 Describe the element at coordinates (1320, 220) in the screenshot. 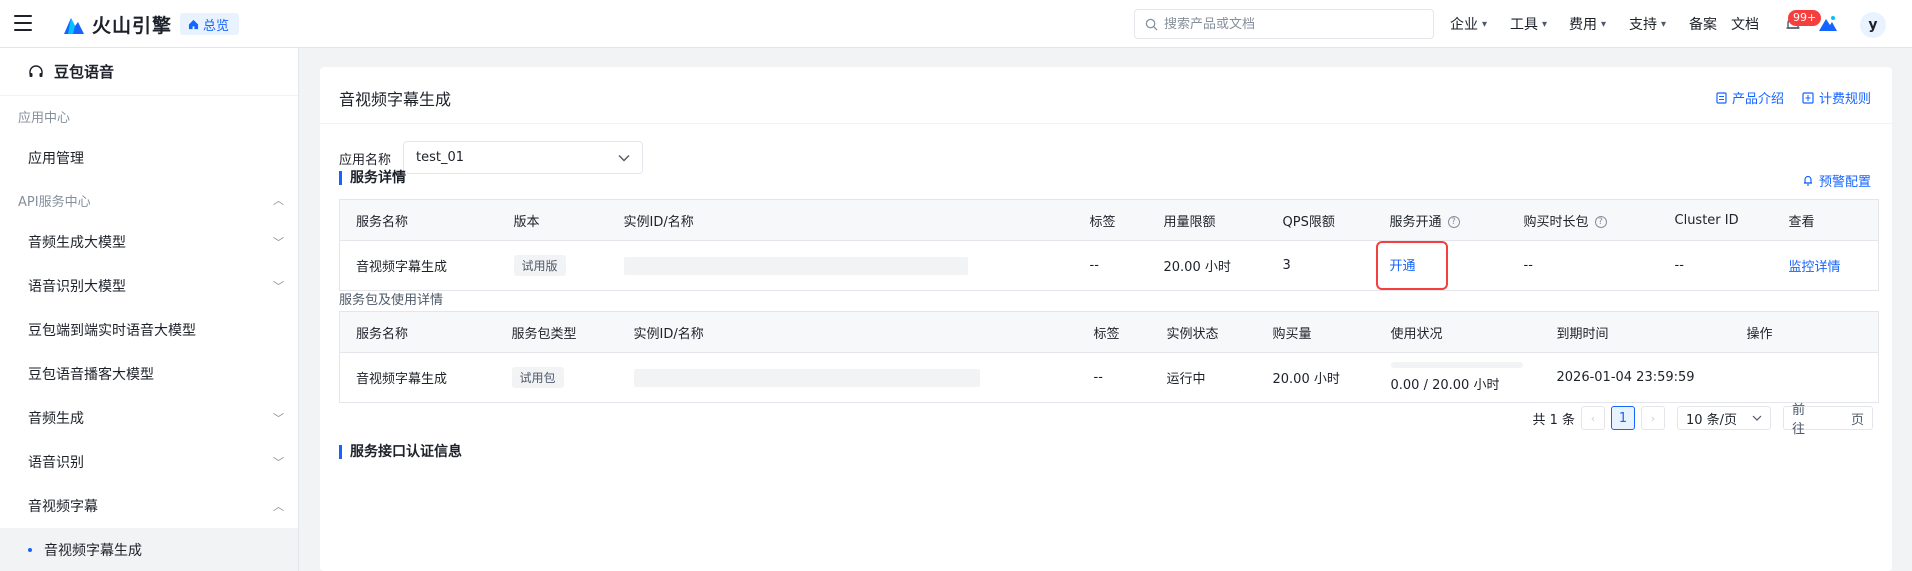

I see `column-header: QPS限额` at that location.